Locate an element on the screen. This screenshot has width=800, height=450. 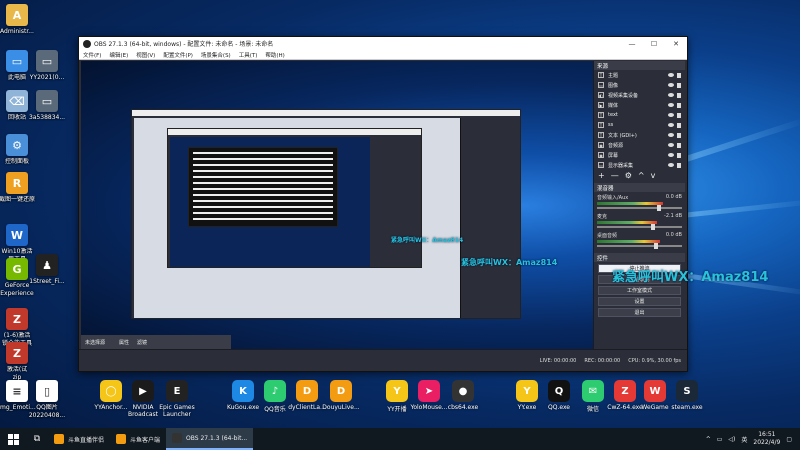
tray-arrow-icon: ^ is located at coordinates (708, 439).